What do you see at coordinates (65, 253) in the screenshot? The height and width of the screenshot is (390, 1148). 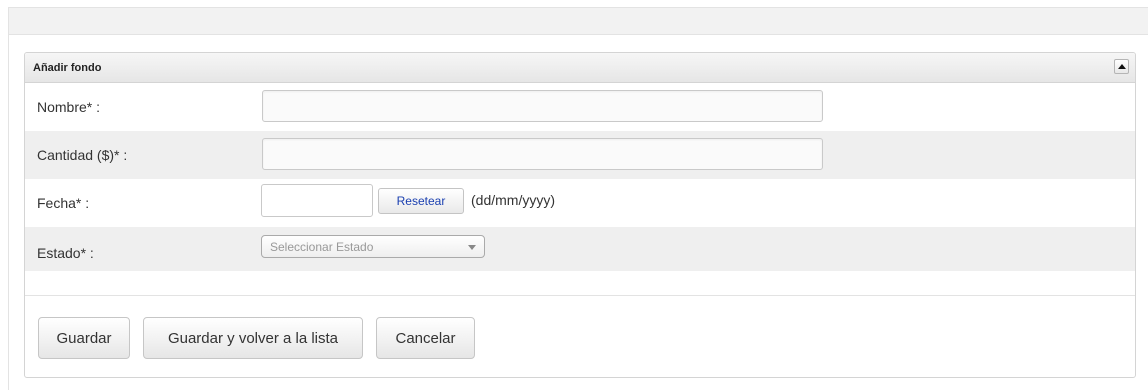 I see `estado-label: Estado* :` at bounding box center [65, 253].